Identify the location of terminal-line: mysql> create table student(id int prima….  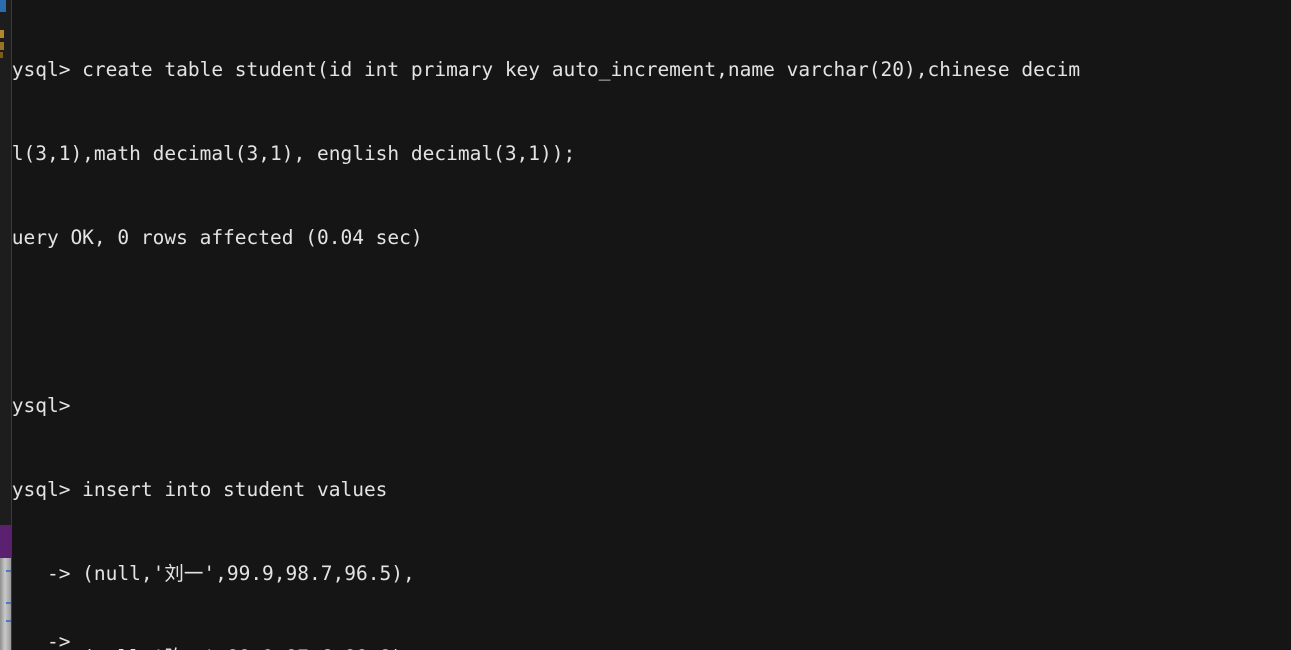
(540, 69).